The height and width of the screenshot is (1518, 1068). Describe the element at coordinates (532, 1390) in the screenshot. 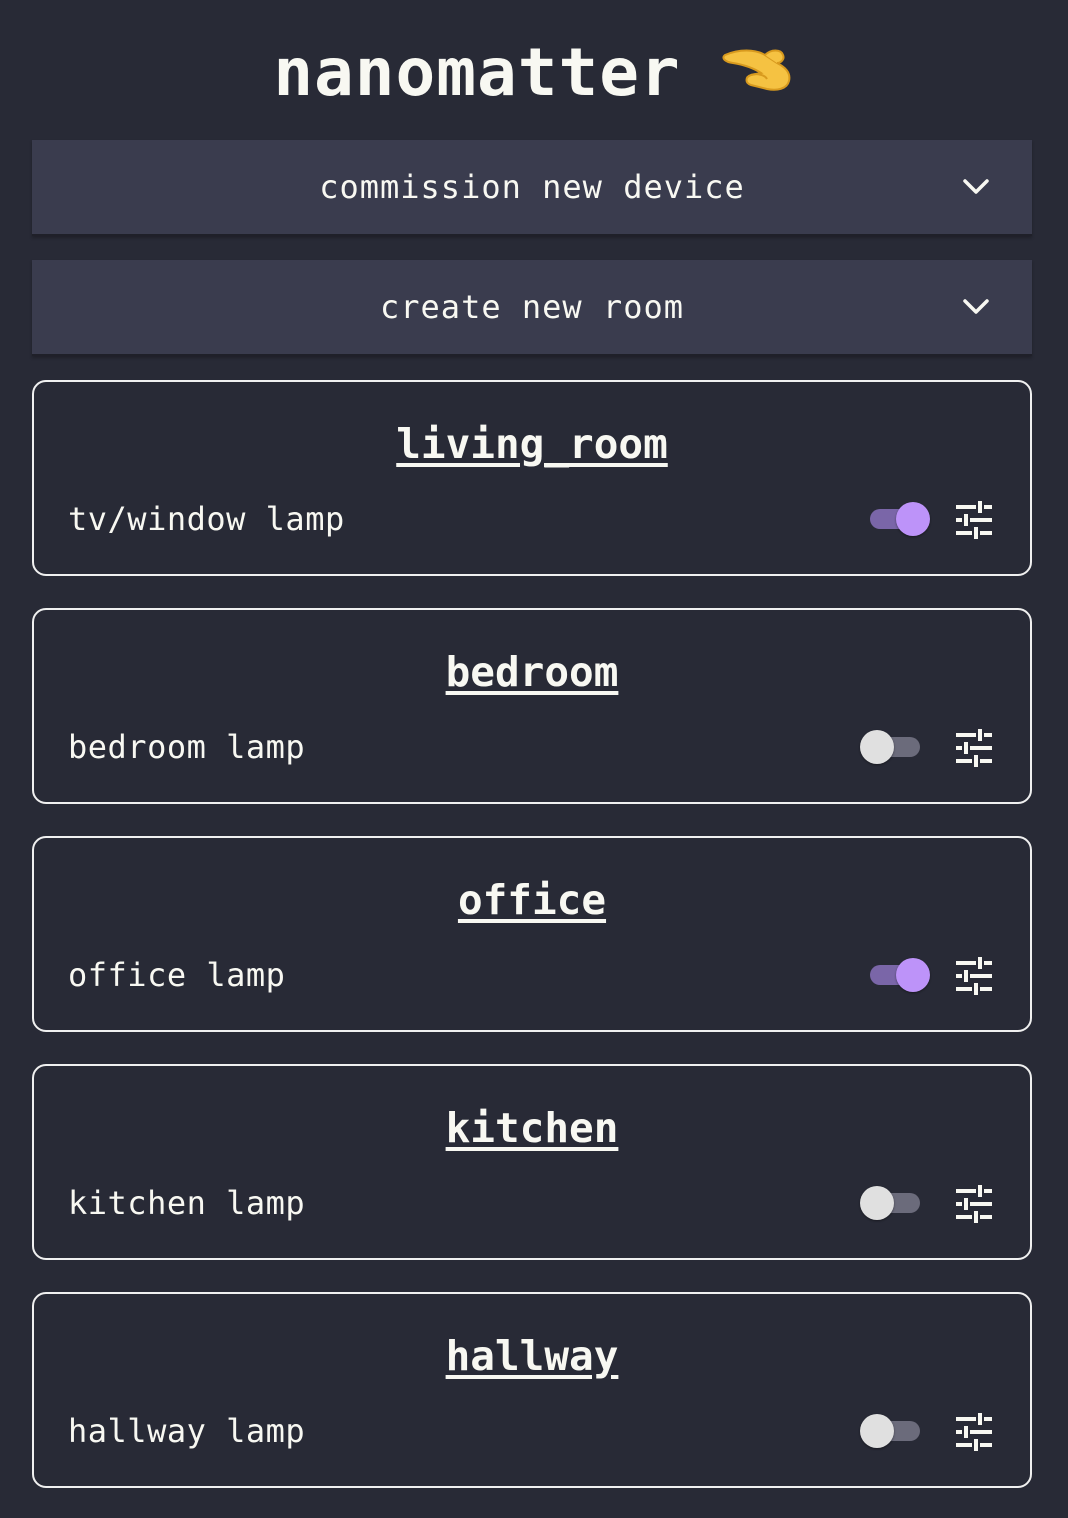

I see `room-card-hallway: hallway hallway lamp` at that location.